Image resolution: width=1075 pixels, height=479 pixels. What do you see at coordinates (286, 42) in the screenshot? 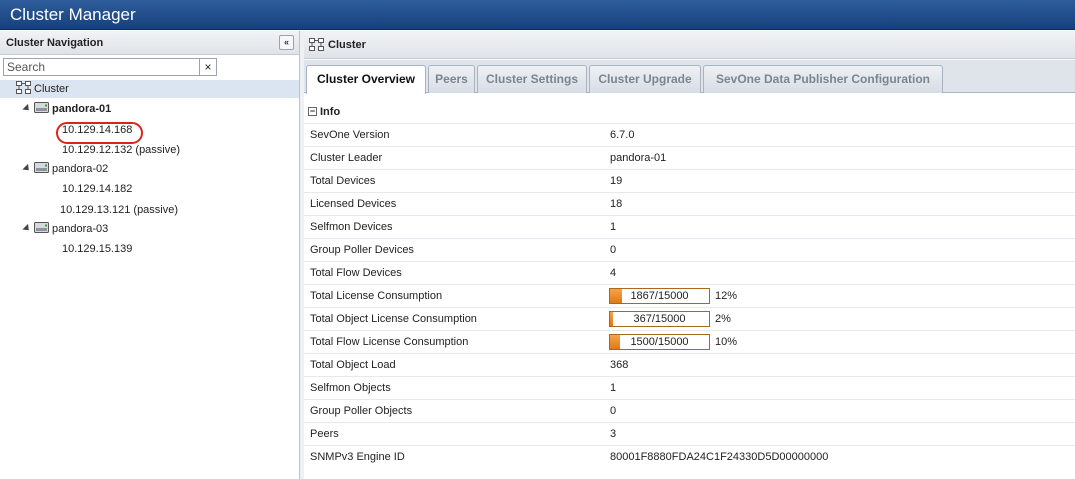
I see `collapse-panel-button: «` at bounding box center [286, 42].